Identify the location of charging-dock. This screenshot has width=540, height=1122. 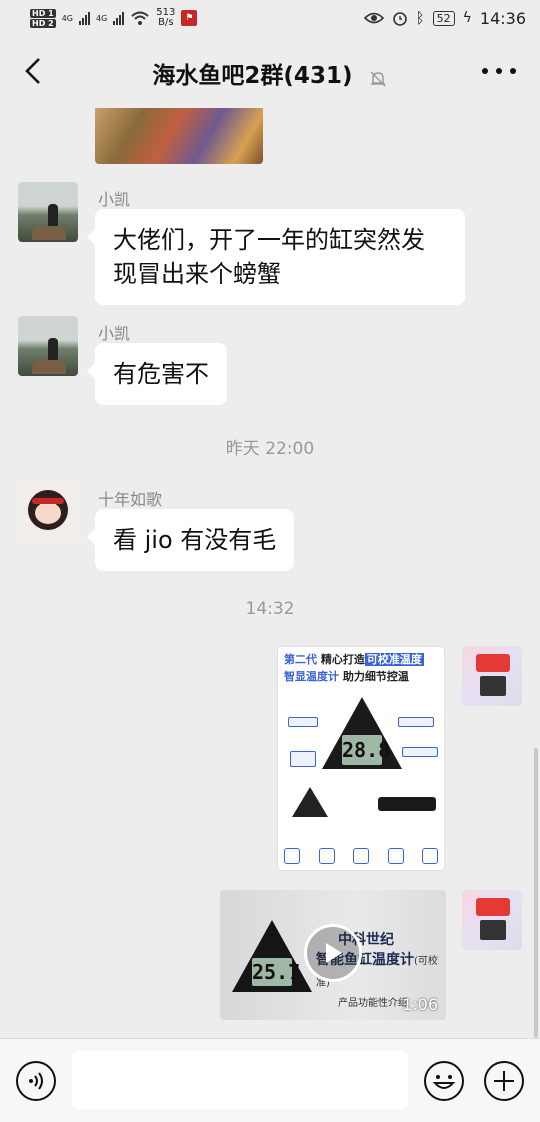
(407, 804).